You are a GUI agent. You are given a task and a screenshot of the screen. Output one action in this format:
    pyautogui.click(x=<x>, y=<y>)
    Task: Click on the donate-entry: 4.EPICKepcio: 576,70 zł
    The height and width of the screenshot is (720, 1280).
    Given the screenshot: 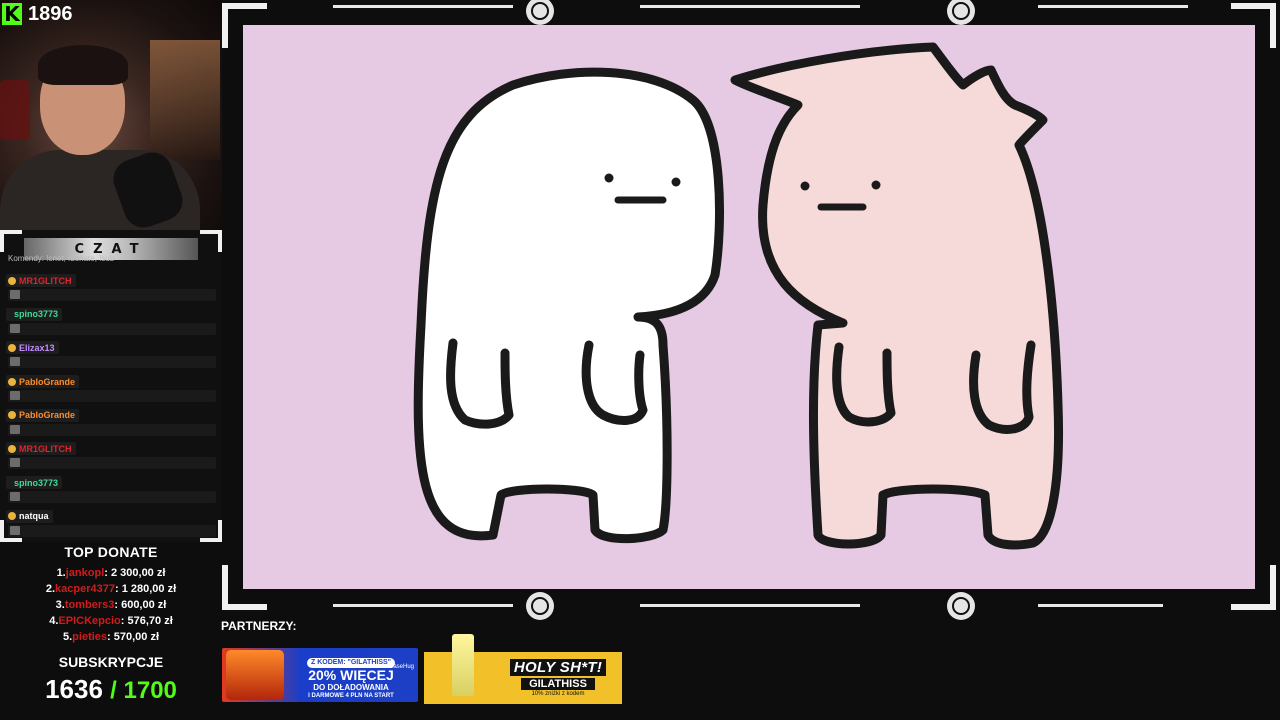 What is the action you would take?
    pyautogui.click(x=111, y=621)
    